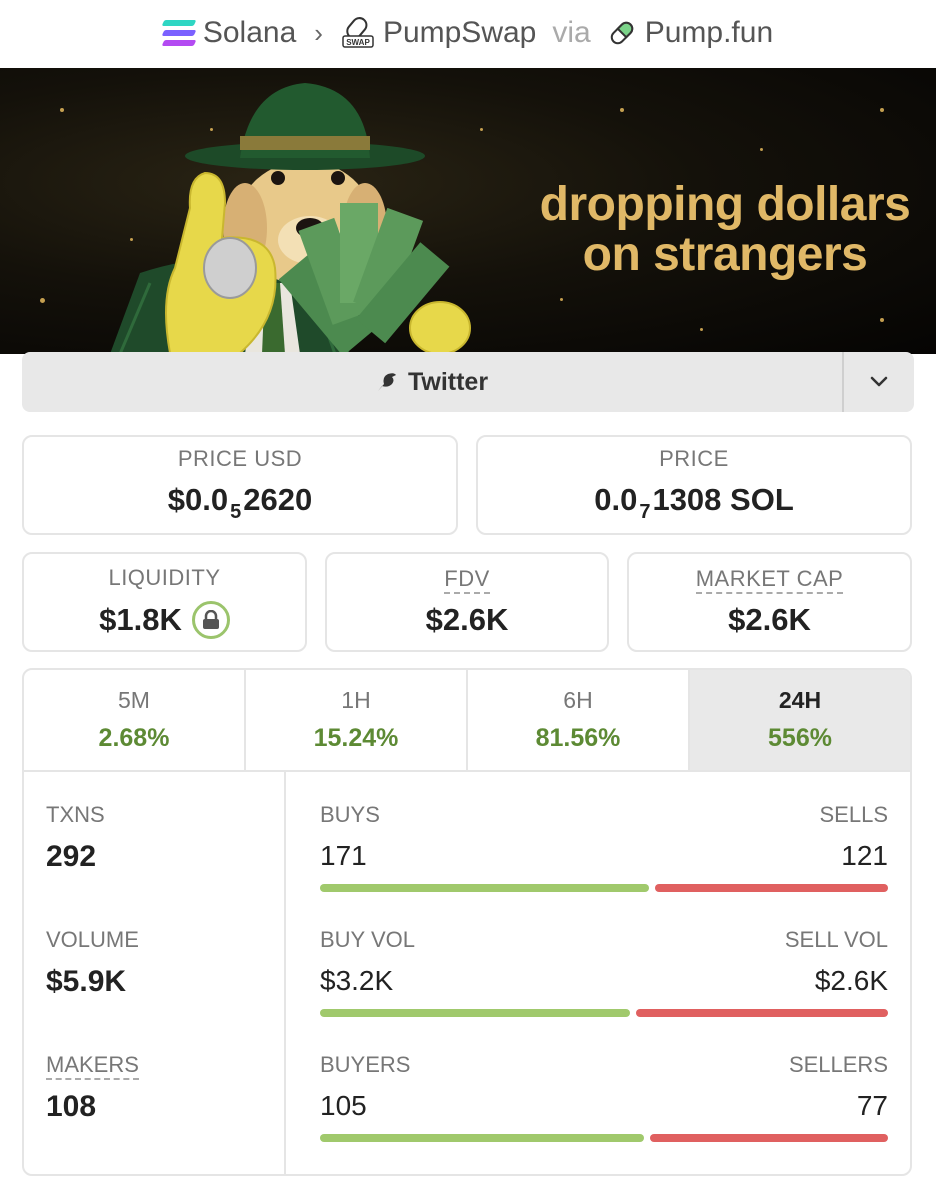  What do you see at coordinates (604, 847) in the screenshot?
I see `buys-sells-row: BUYS SELLS 171 121` at bounding box center [604, 847].